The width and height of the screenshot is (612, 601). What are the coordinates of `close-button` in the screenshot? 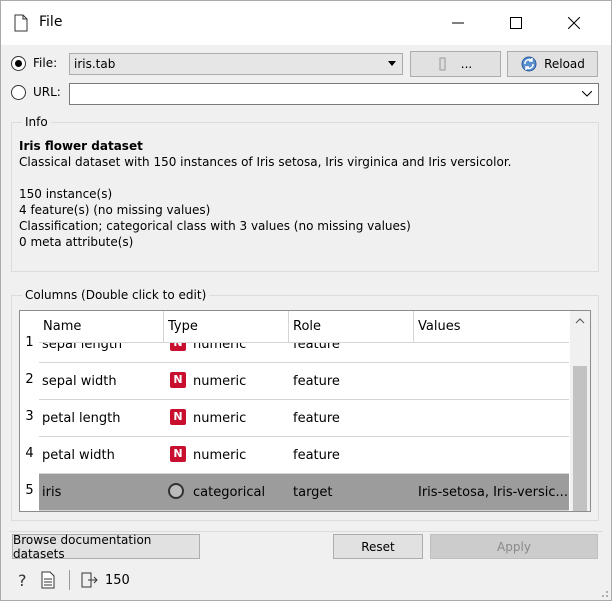 It's located at (574, 23).